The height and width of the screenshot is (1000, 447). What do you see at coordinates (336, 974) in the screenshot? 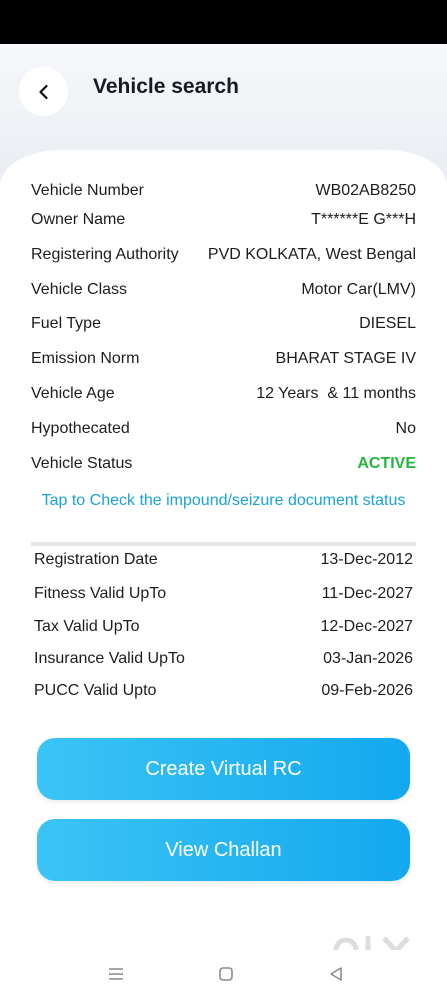
I see `back-nav-icon` at bounding box center [336, 974].